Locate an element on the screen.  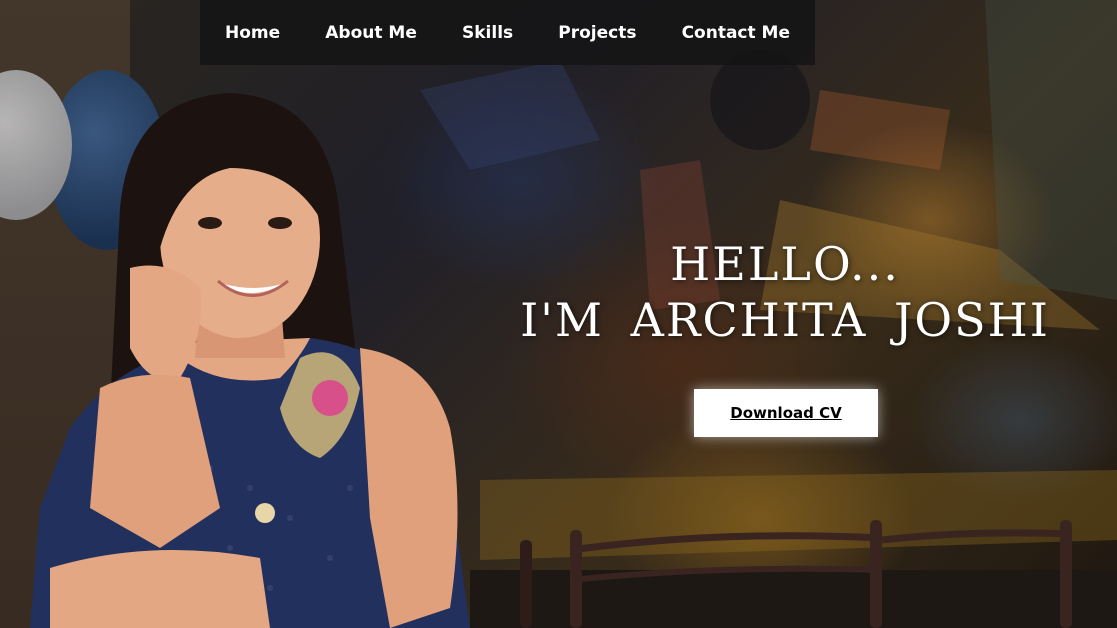
top-nav: Home About Me Skills Projects Contact Me is located at coordinates (507, 32).